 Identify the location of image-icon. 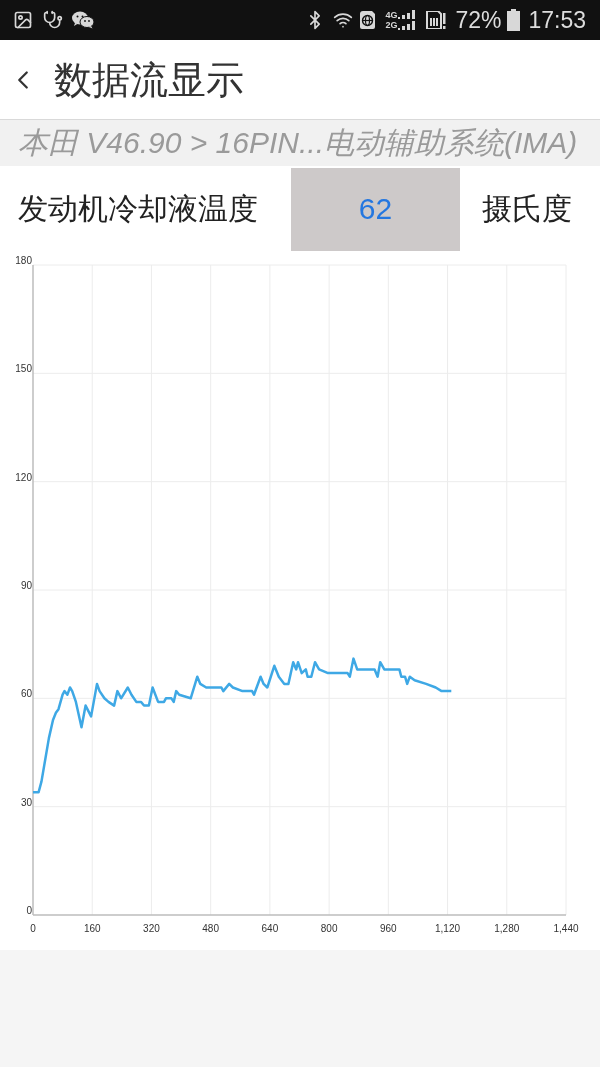
(23, 20).